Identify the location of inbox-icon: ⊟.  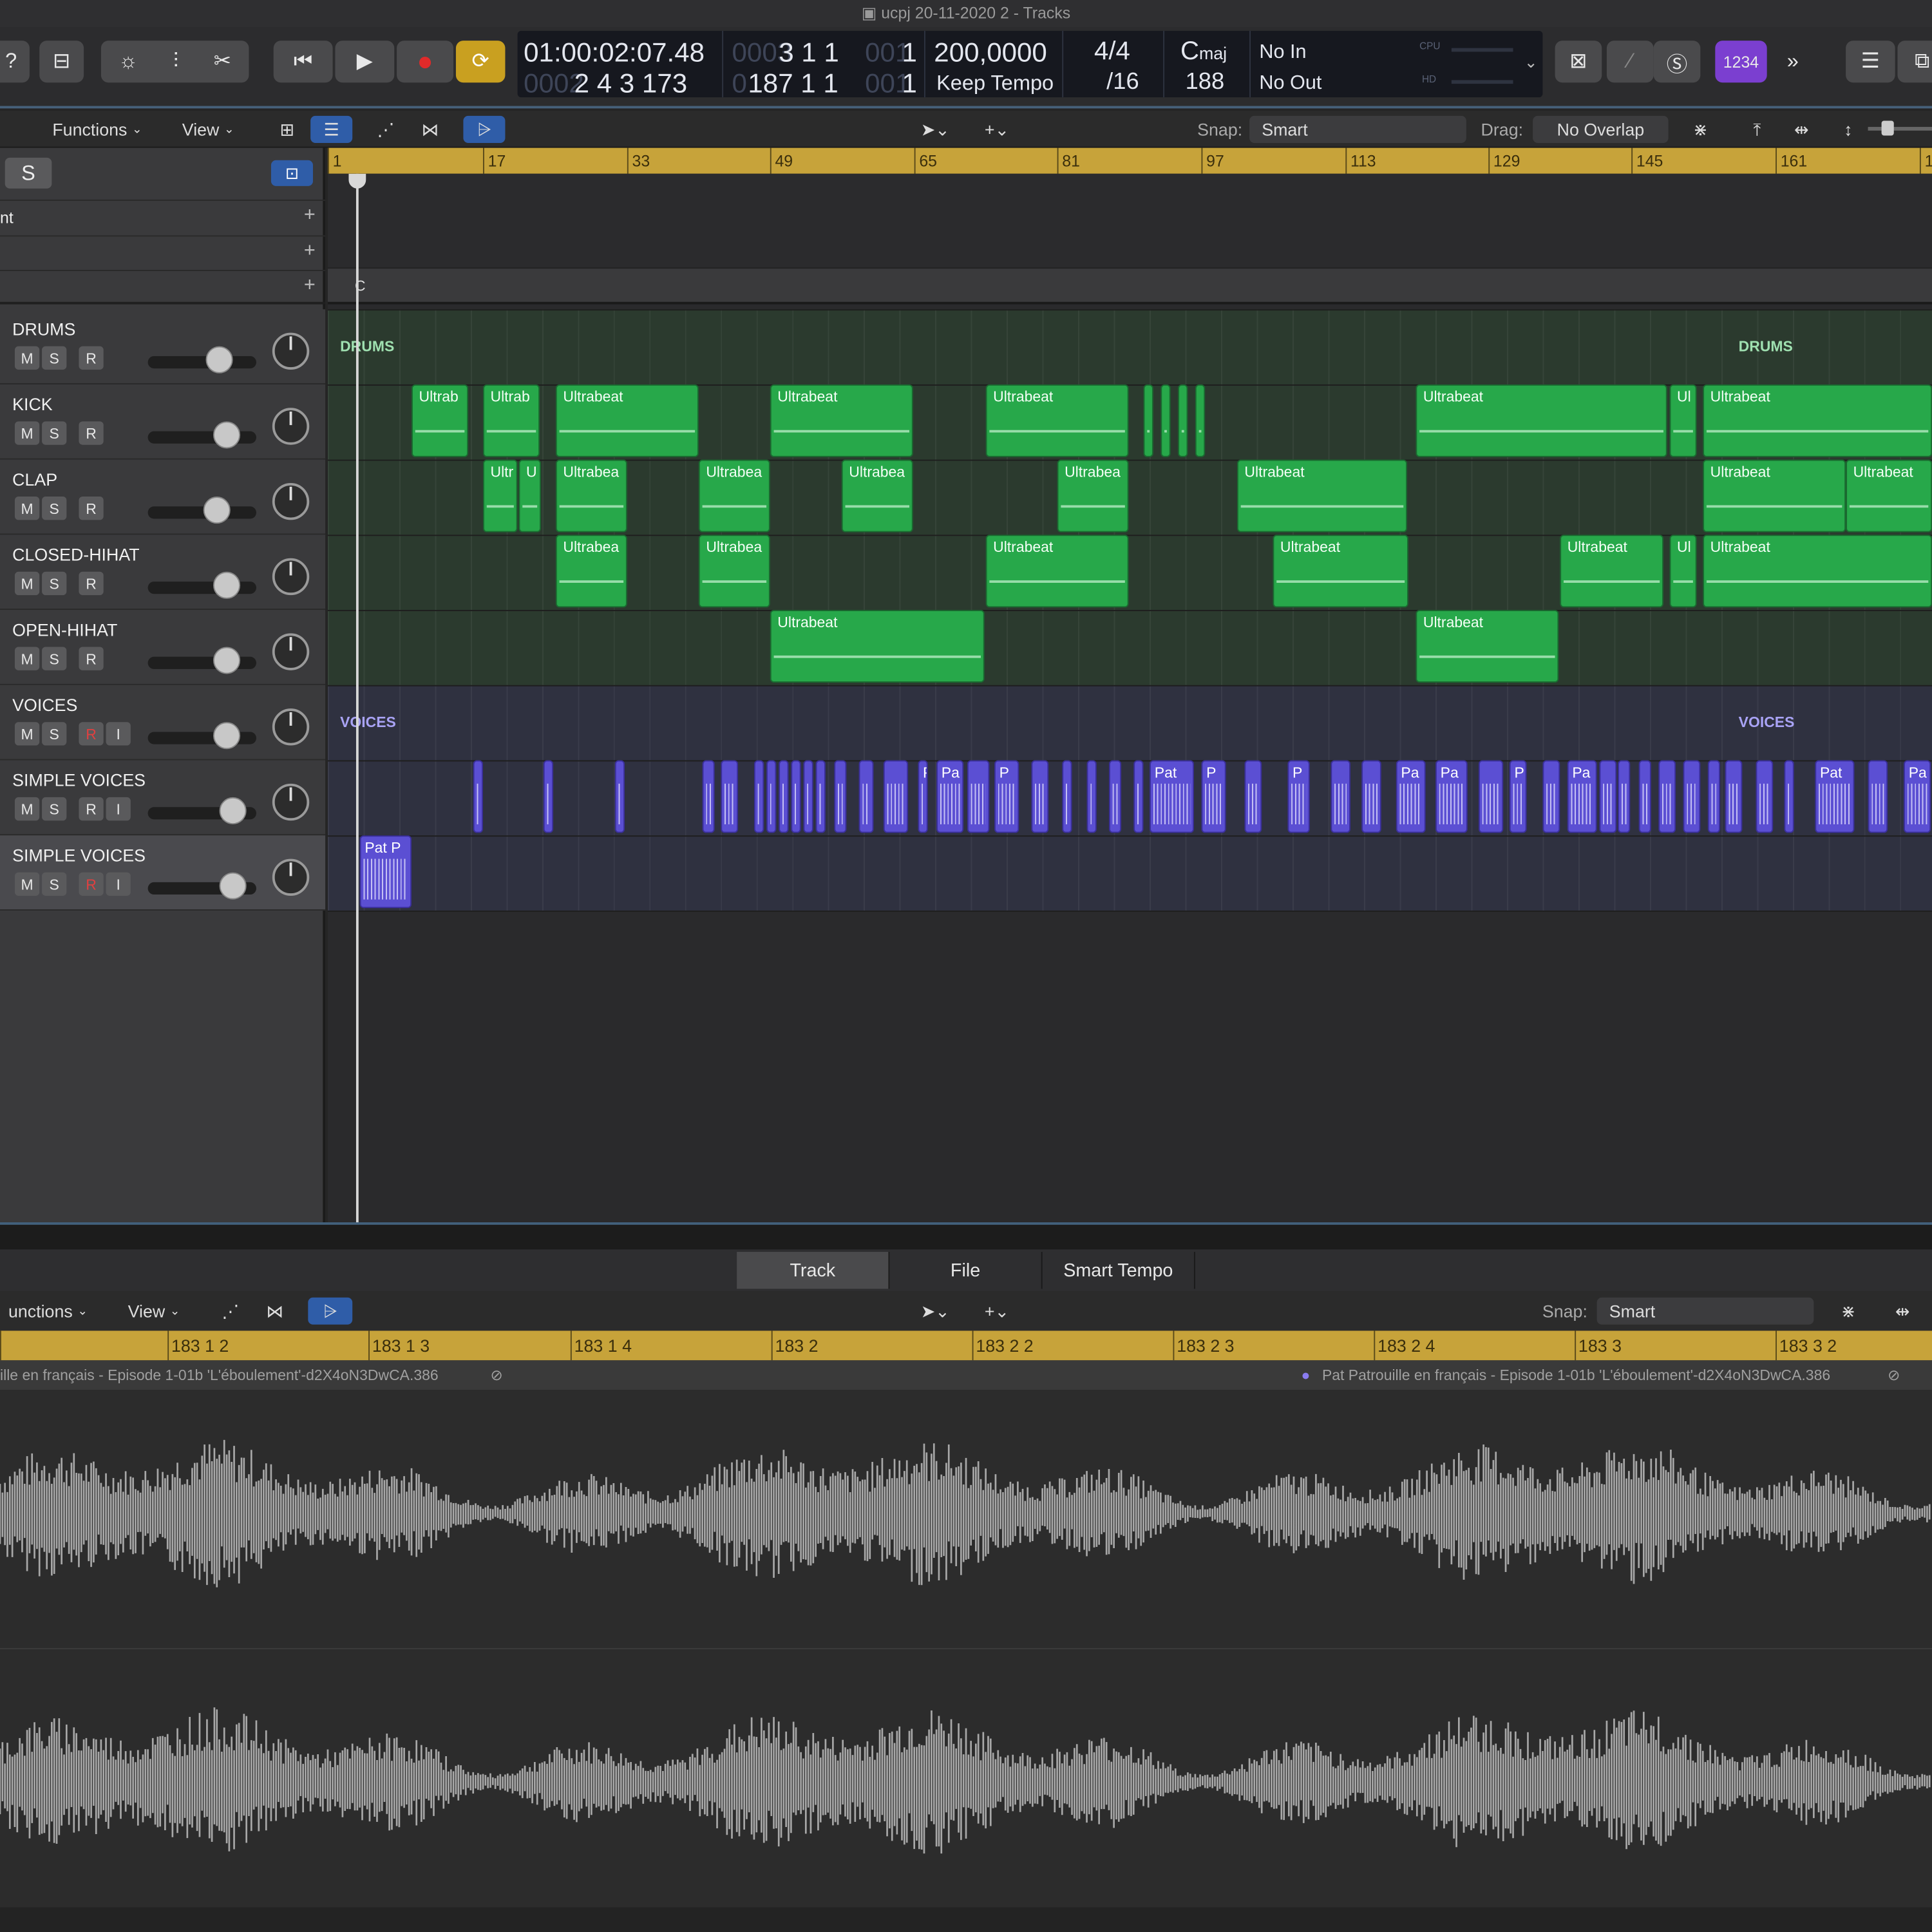
(62, 62).